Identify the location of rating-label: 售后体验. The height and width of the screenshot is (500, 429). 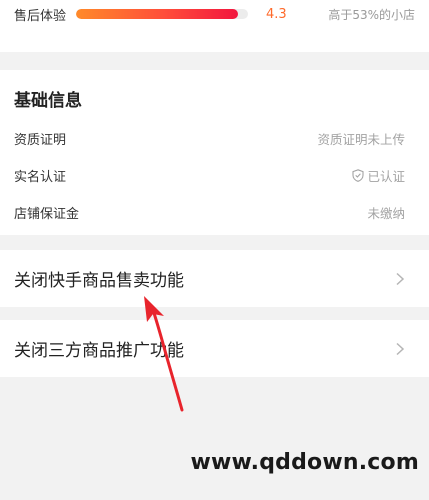
(40, 16).